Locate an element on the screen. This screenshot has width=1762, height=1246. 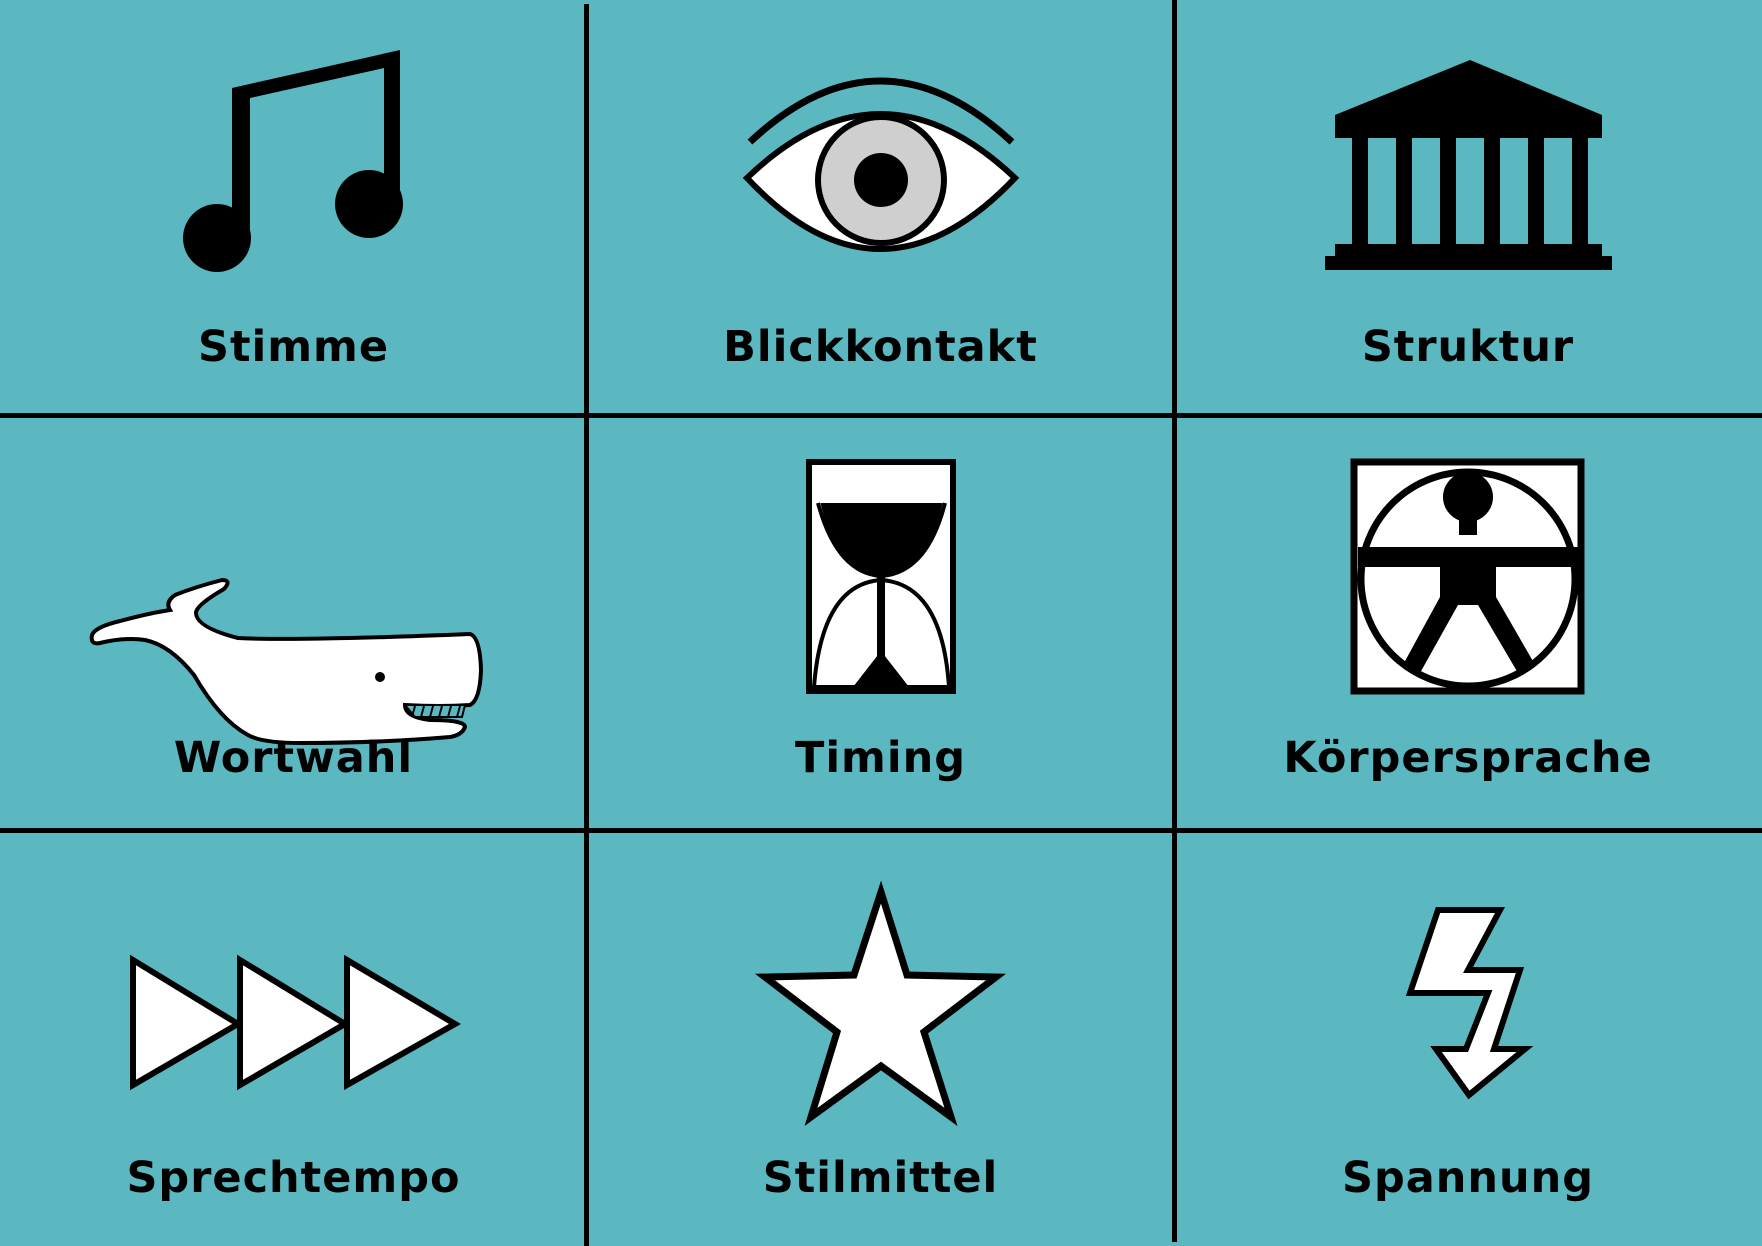
tile-stilmittel: Stilmittel is located at coordinates (880, 1038).